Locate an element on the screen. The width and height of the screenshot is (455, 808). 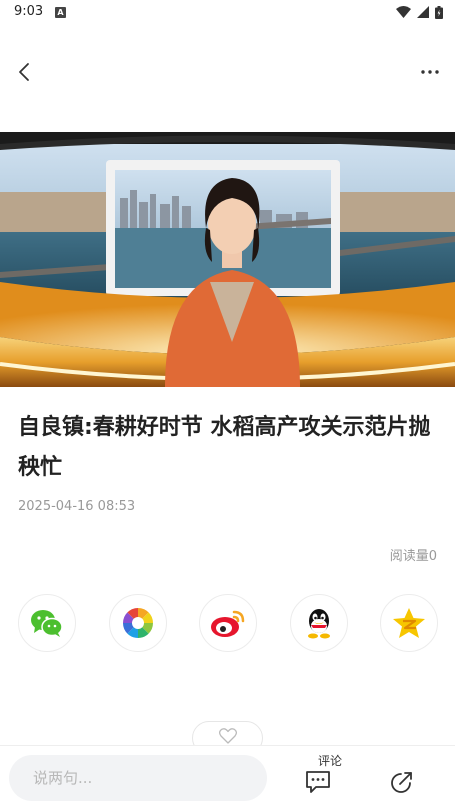
share-icon is located at coordinates (401, 782).